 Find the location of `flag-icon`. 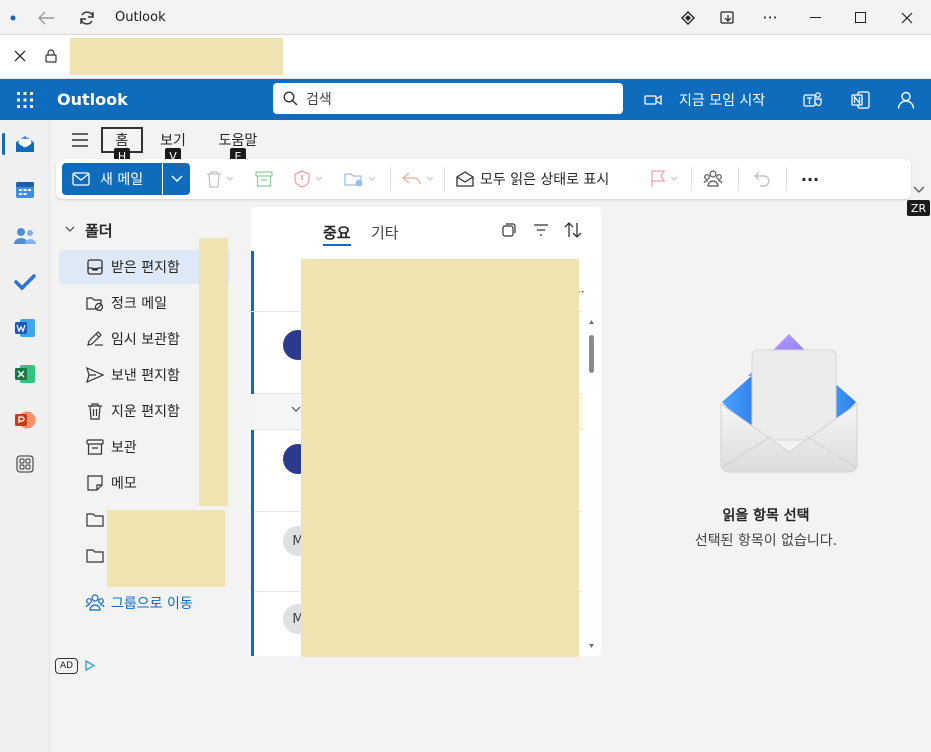

flag-icon is located at coordinates (658, 178).